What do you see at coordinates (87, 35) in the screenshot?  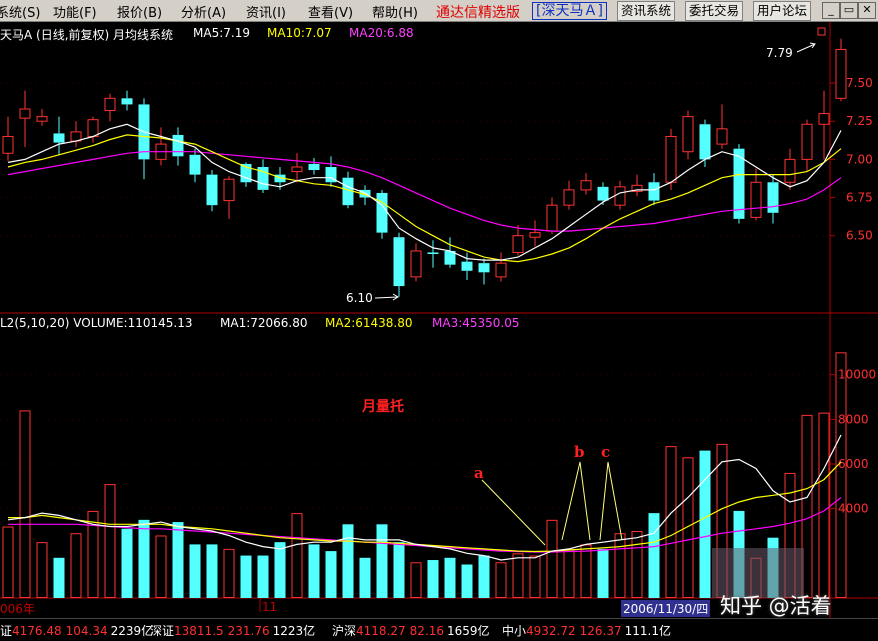 I see `price-title: 天马A (日线,前复权) 月均线系统` at bounding box center [87, 35].